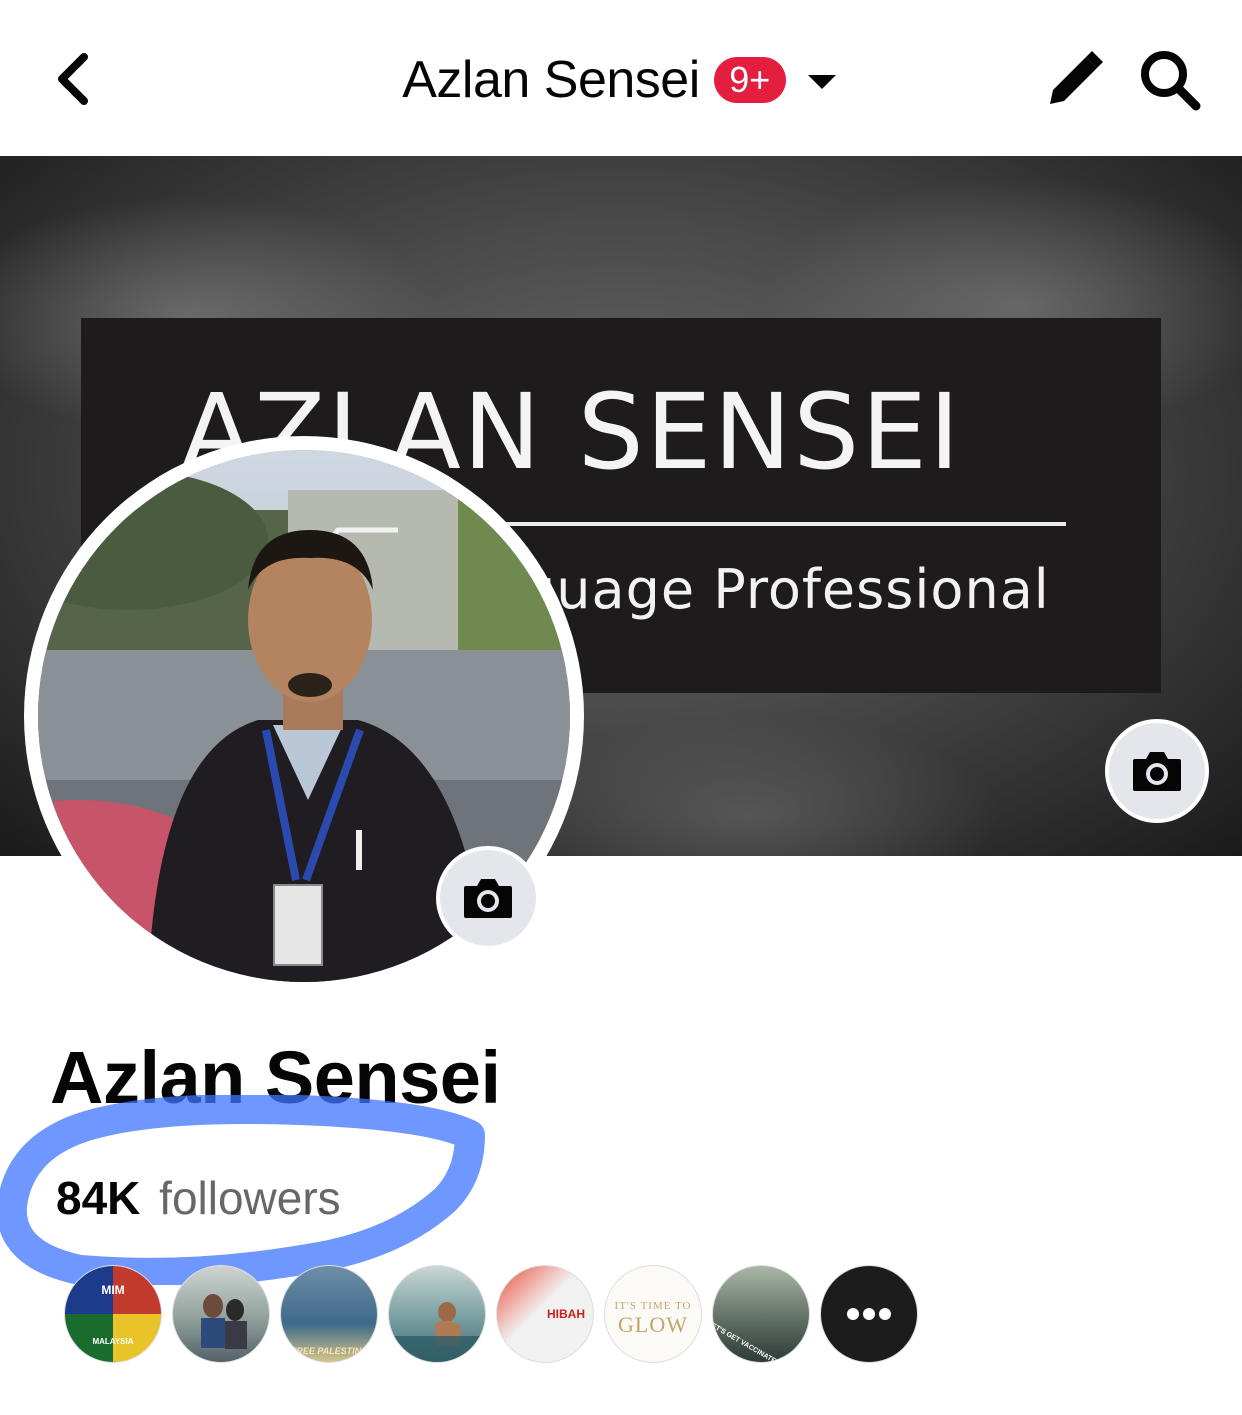 Image resolution: width=1242 pixels, height=1415 pixels. I want to click on page-thumb-free-palestine: FREE PALESTINE, so click(329, 1314).